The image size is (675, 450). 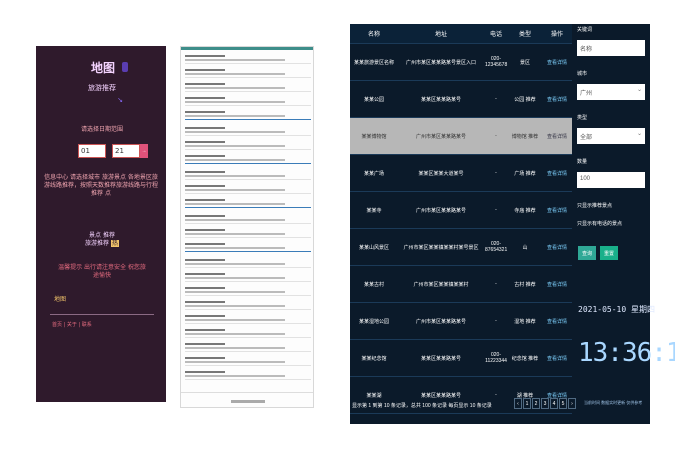 What do you see at coordinates (496, 62) in the screenshot?
I see `cell-phone: 020-12345678` at bounding box center [496, 62].